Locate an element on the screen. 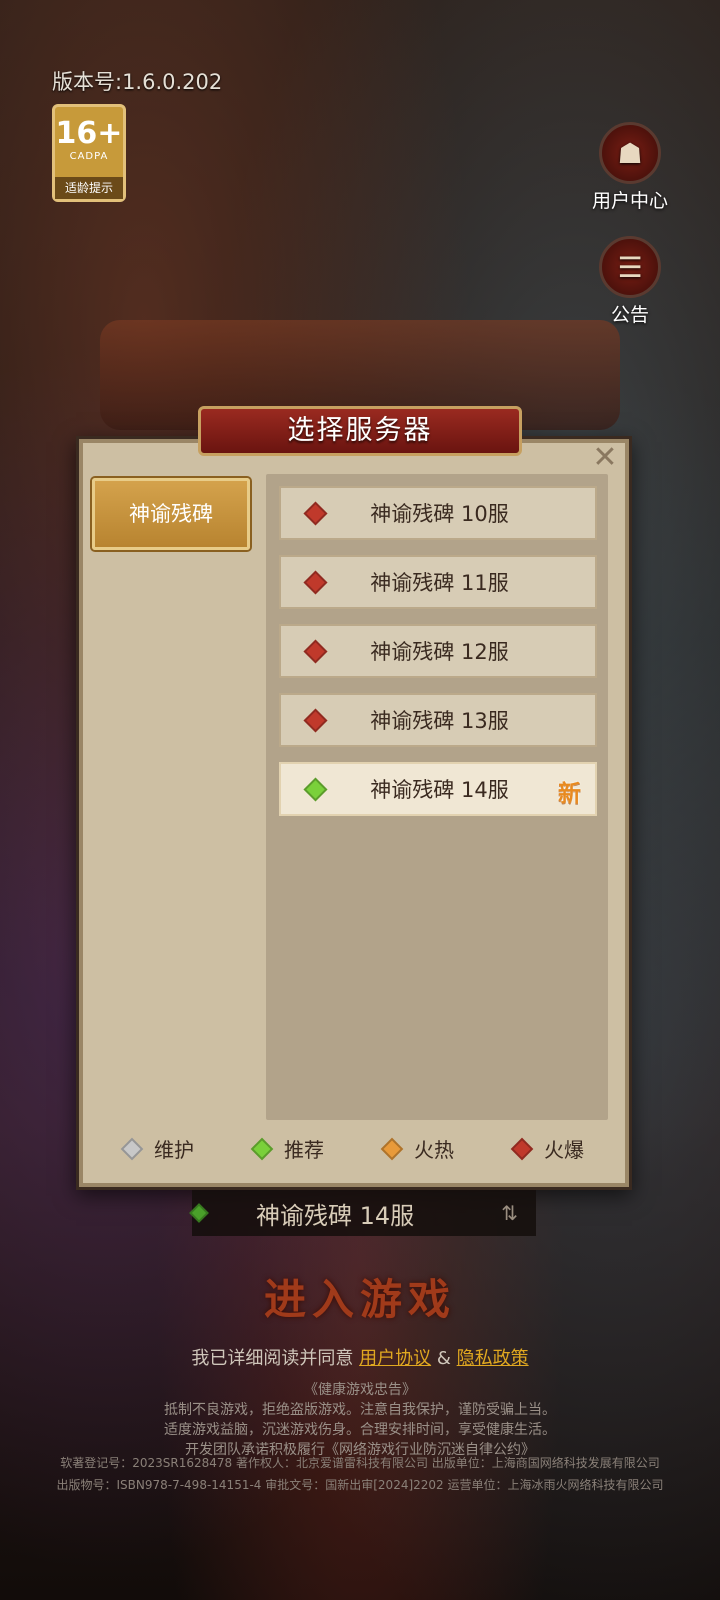  user-center-button: ☗ 用户中心 is located at coordinates (630, 167).